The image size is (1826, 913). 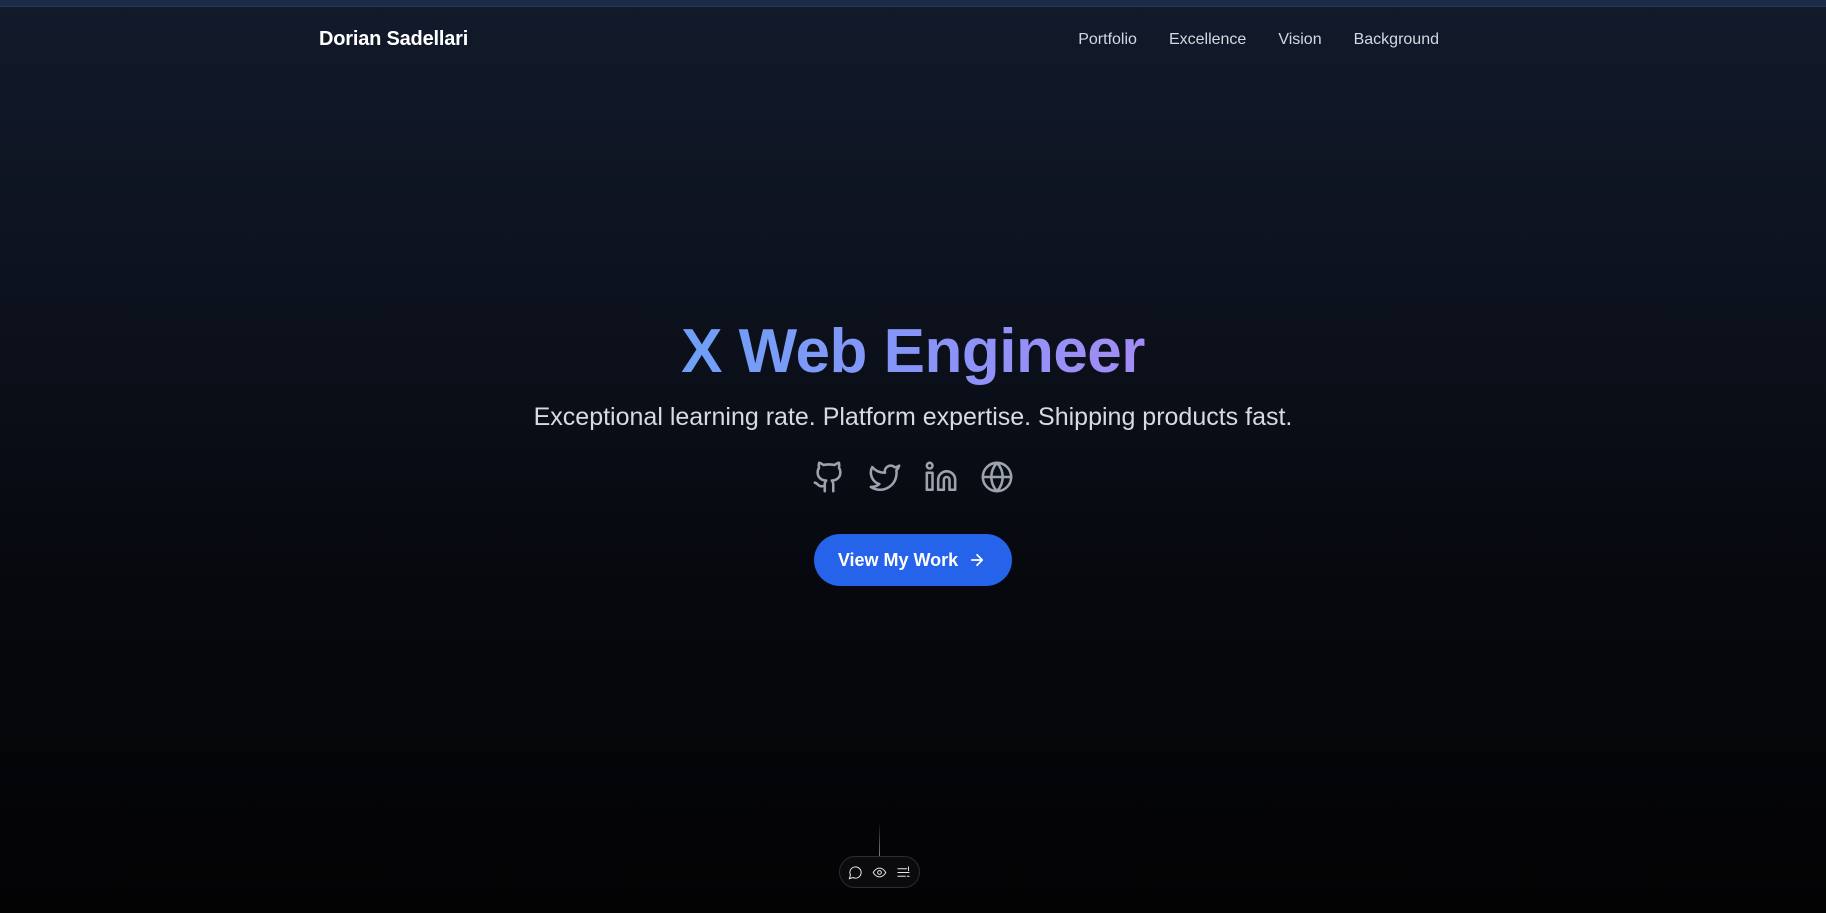 I want to click on hero-title: X Web Engineer, so click(x=913, y=352).